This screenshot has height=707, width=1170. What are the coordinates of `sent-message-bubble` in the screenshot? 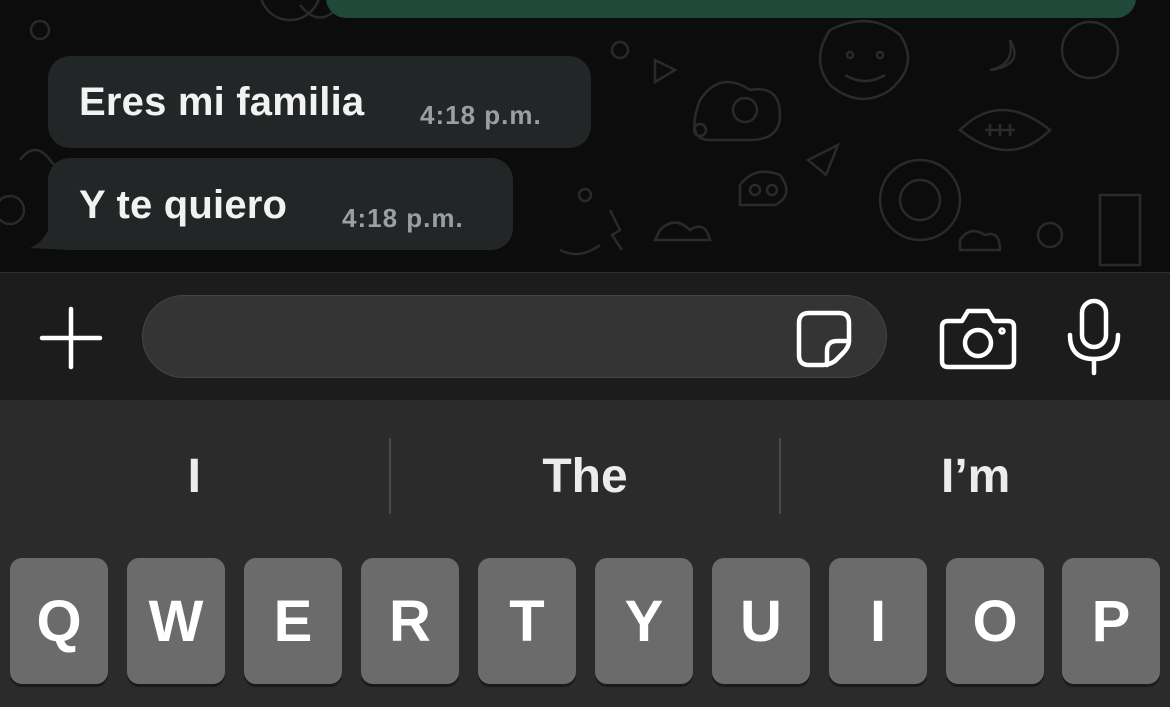 It's located at (731, 9).